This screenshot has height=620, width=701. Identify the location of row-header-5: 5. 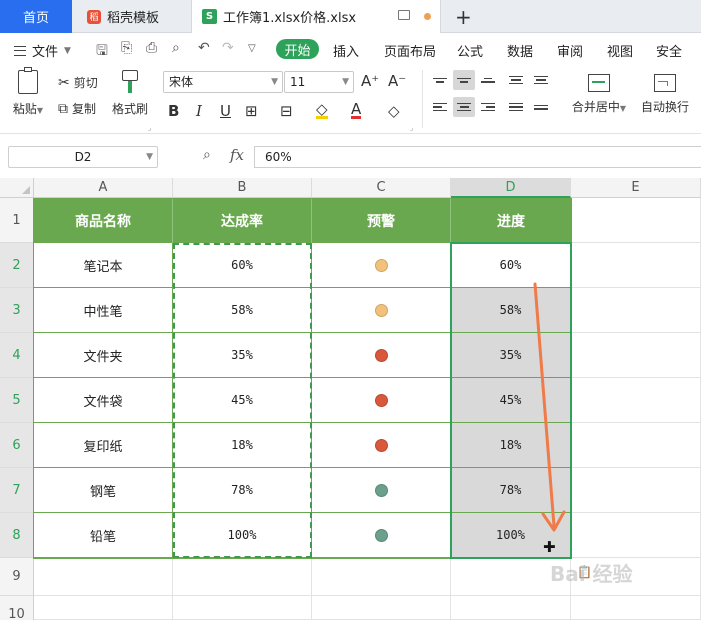
(17, 400).